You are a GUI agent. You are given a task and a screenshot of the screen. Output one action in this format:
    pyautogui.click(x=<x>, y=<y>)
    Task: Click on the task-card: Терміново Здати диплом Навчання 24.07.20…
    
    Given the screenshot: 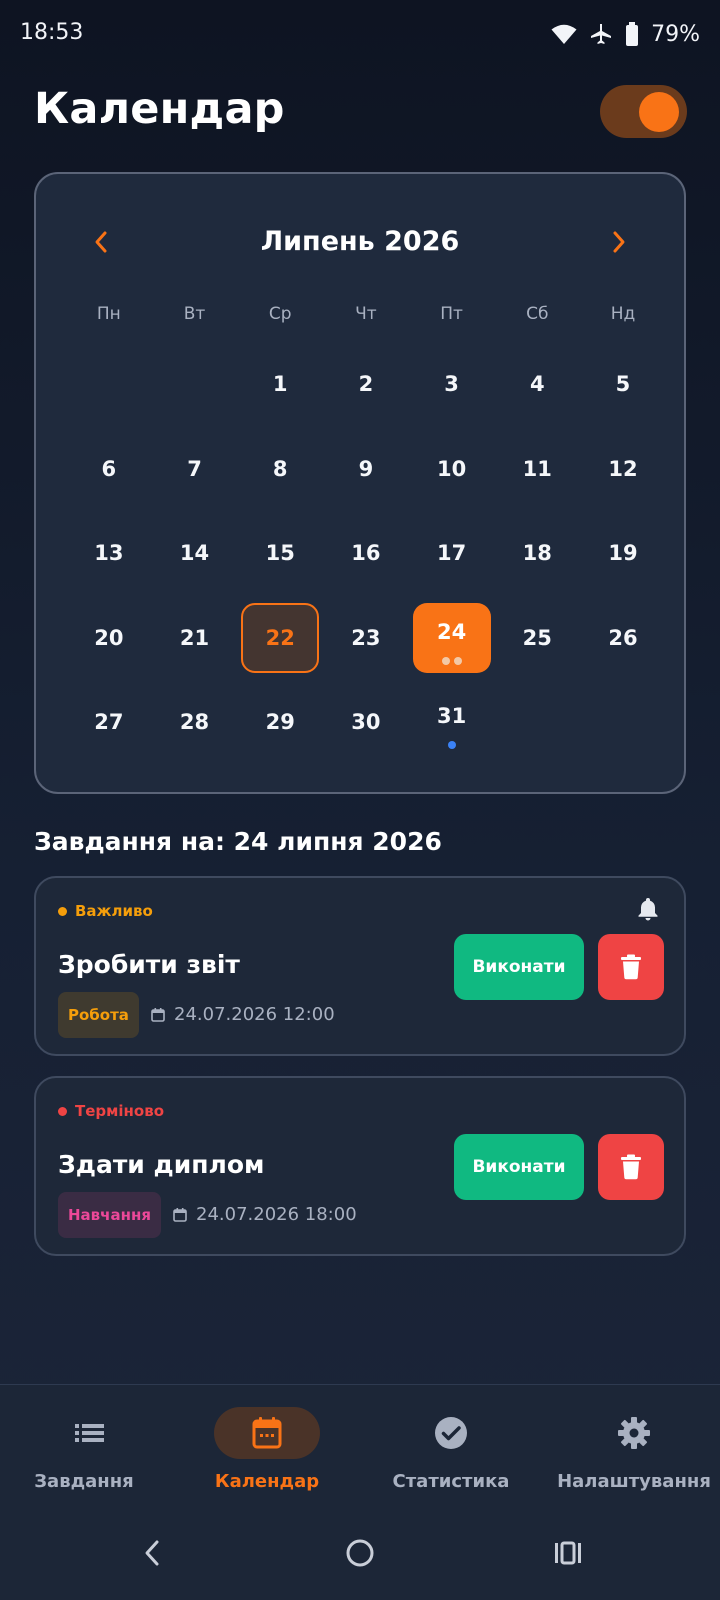 What is the action you would take?
    pyautogui.click(x=360, y=1166)
    